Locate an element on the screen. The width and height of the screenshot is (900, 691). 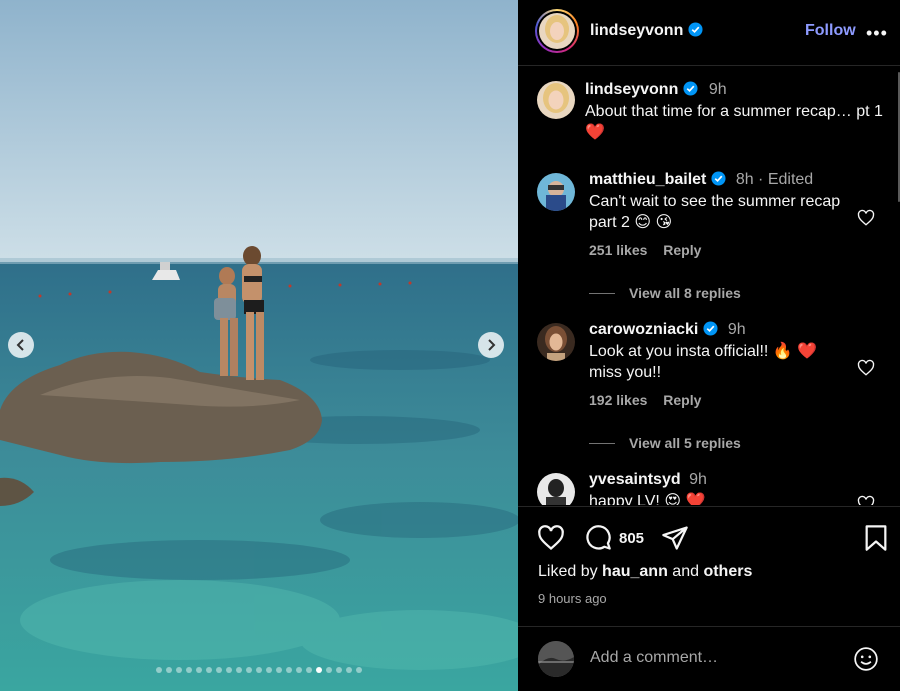
comment-username: carowozniacki is located at coordinates (643, 329).